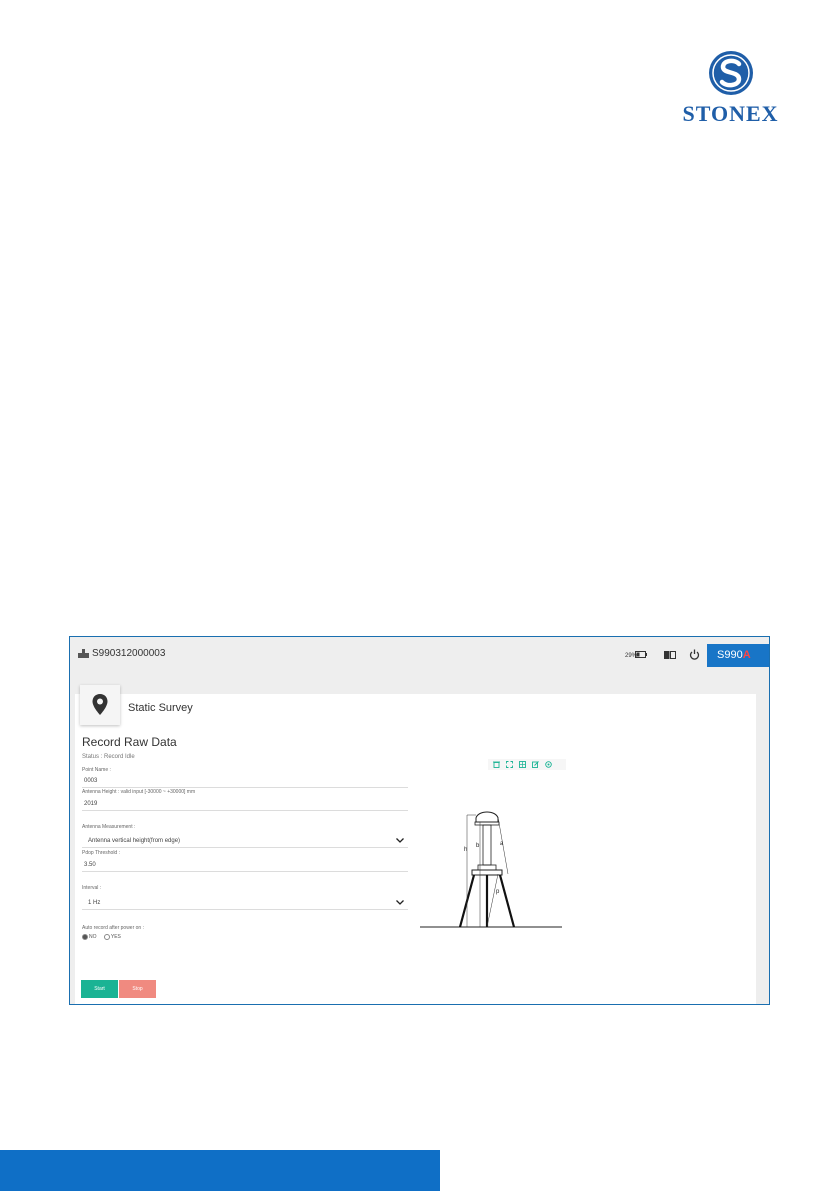 Image resolution: width=839 pixels, height=1191 pixels. I want to click on interval-label: Interval :, so click(92, 888).